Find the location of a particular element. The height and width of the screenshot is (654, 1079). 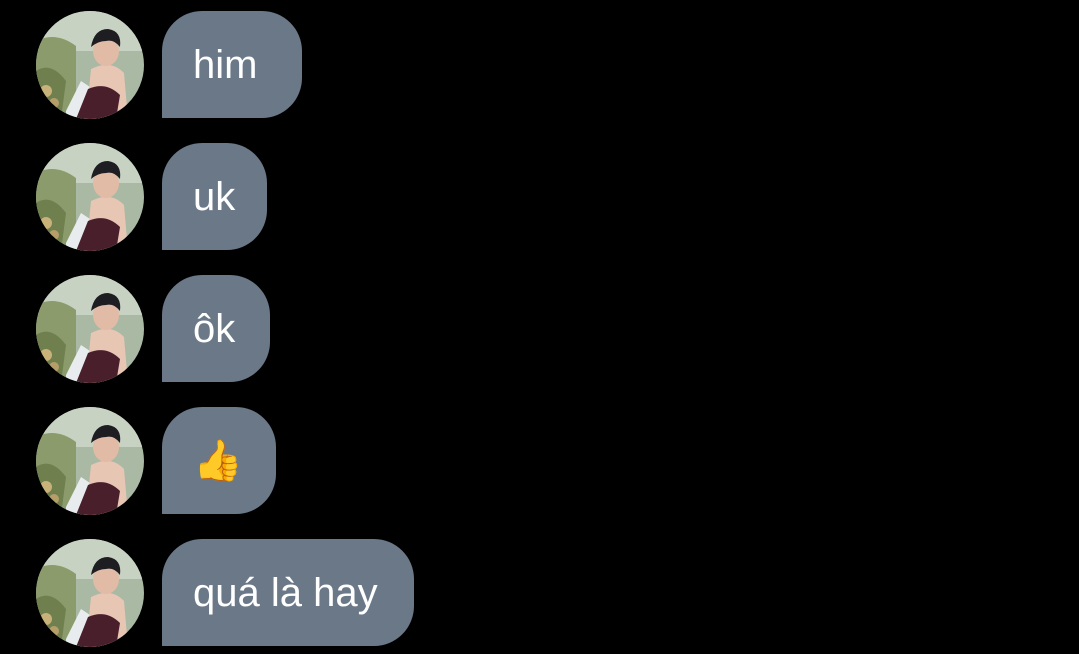

message-bubble: uk is located at coordinates (214, 196).